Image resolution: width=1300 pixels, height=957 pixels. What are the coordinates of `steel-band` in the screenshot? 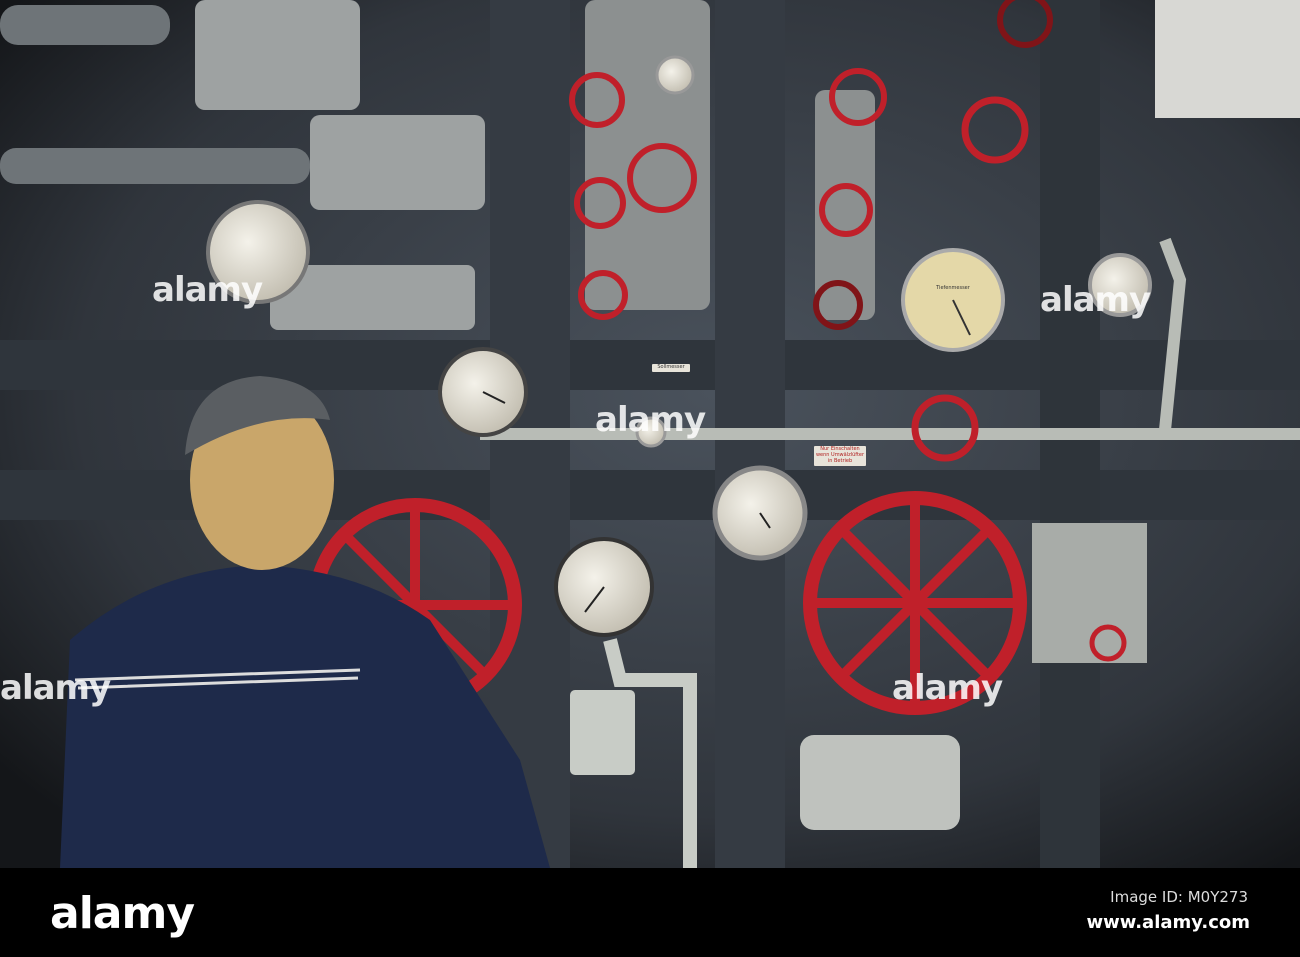 It's located at (650, 365).